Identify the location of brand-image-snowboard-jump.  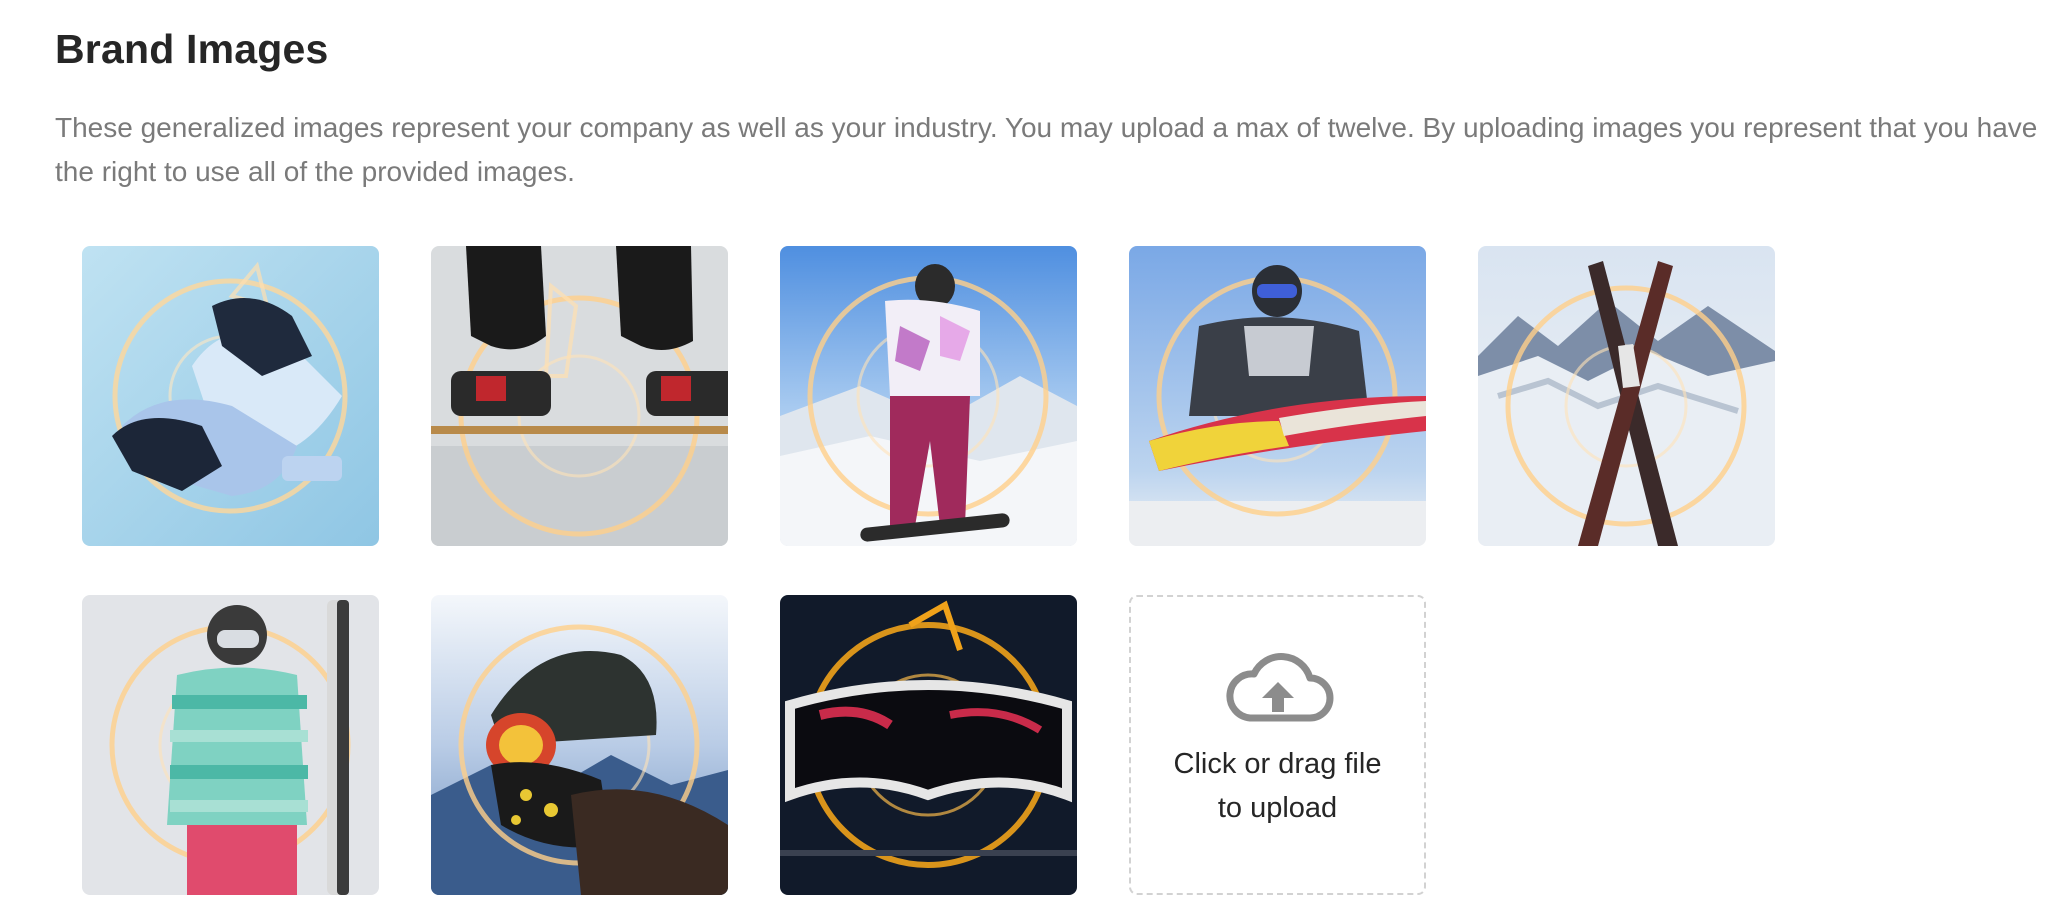
(1277, 396).